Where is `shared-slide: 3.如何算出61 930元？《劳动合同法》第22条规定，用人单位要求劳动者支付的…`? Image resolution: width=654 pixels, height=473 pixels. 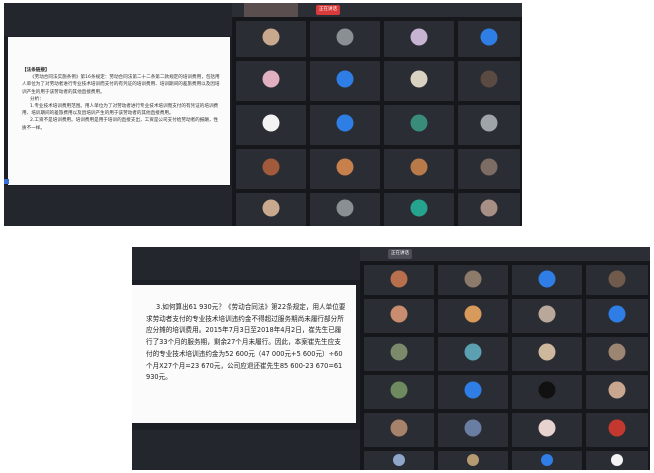
shared-slide: 3.如何算出61 930元？《劳动合同法》第22条规定，用人单位要求劳动者支付的… is located at coordinates (244, 354).